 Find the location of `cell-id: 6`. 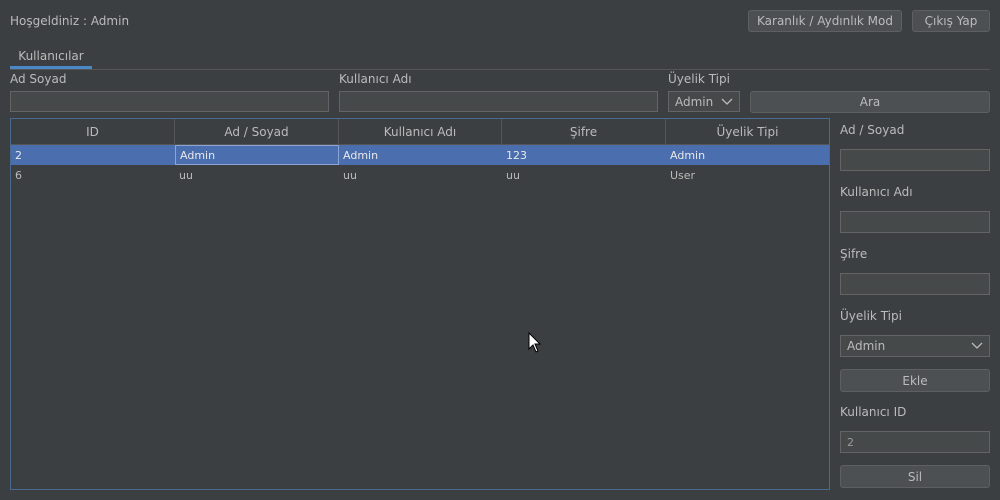

cell-id: 6 is located at coordinates (93, 175).